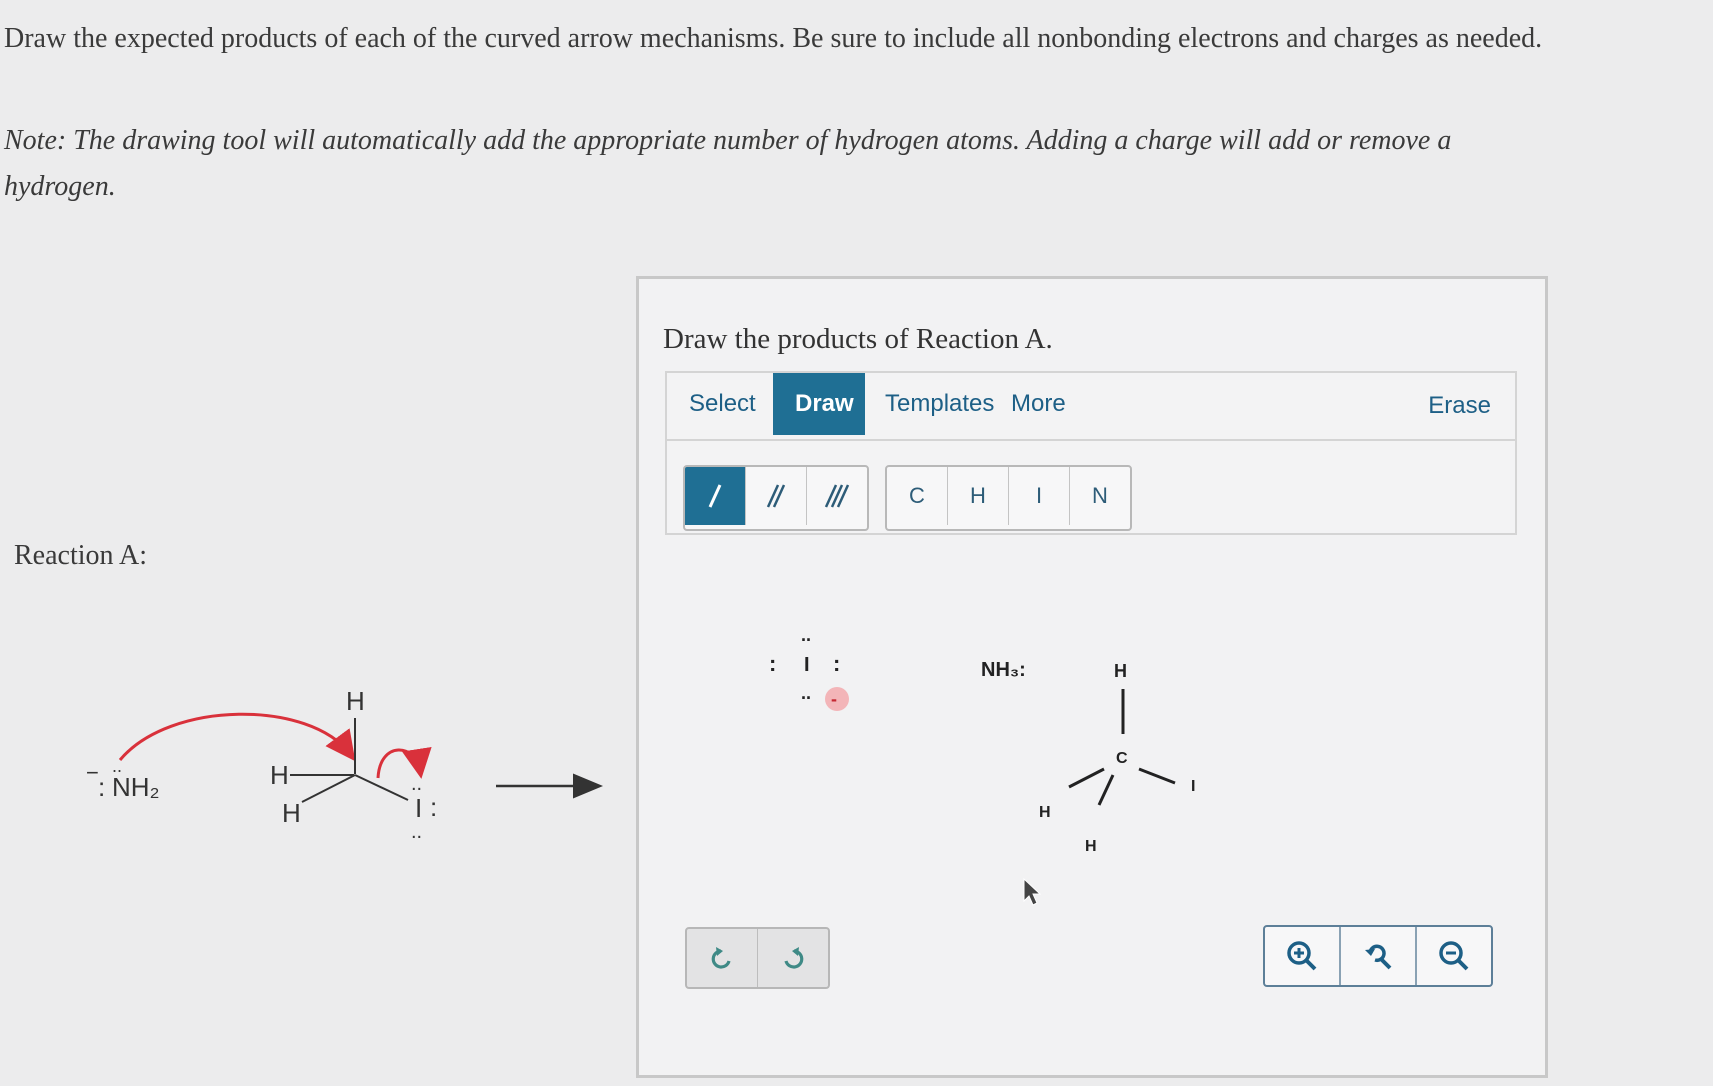 Image resolution: width=1713 pixels, height=1086 pixels. What do you see at coordinates (806, 693) in the screenshot?
I see `iodide-lone-pair-bottom: ..` at bounding box center [806, 693].